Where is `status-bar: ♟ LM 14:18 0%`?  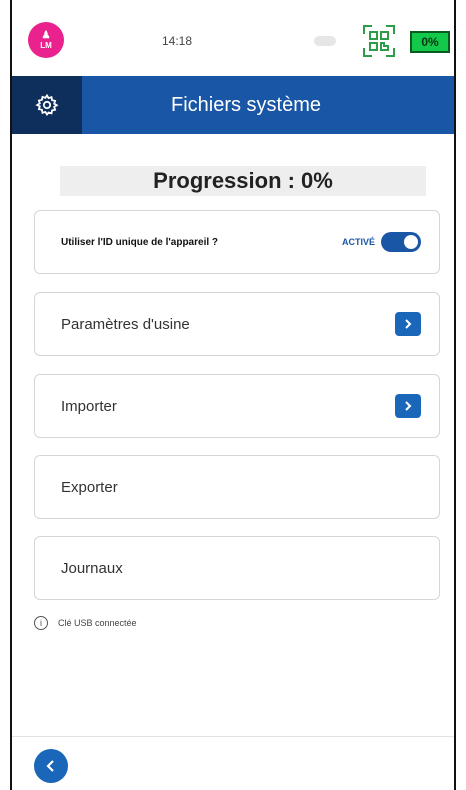 status-bar: ♟ LM 14:18 0% is located at coordinates (233, 38).